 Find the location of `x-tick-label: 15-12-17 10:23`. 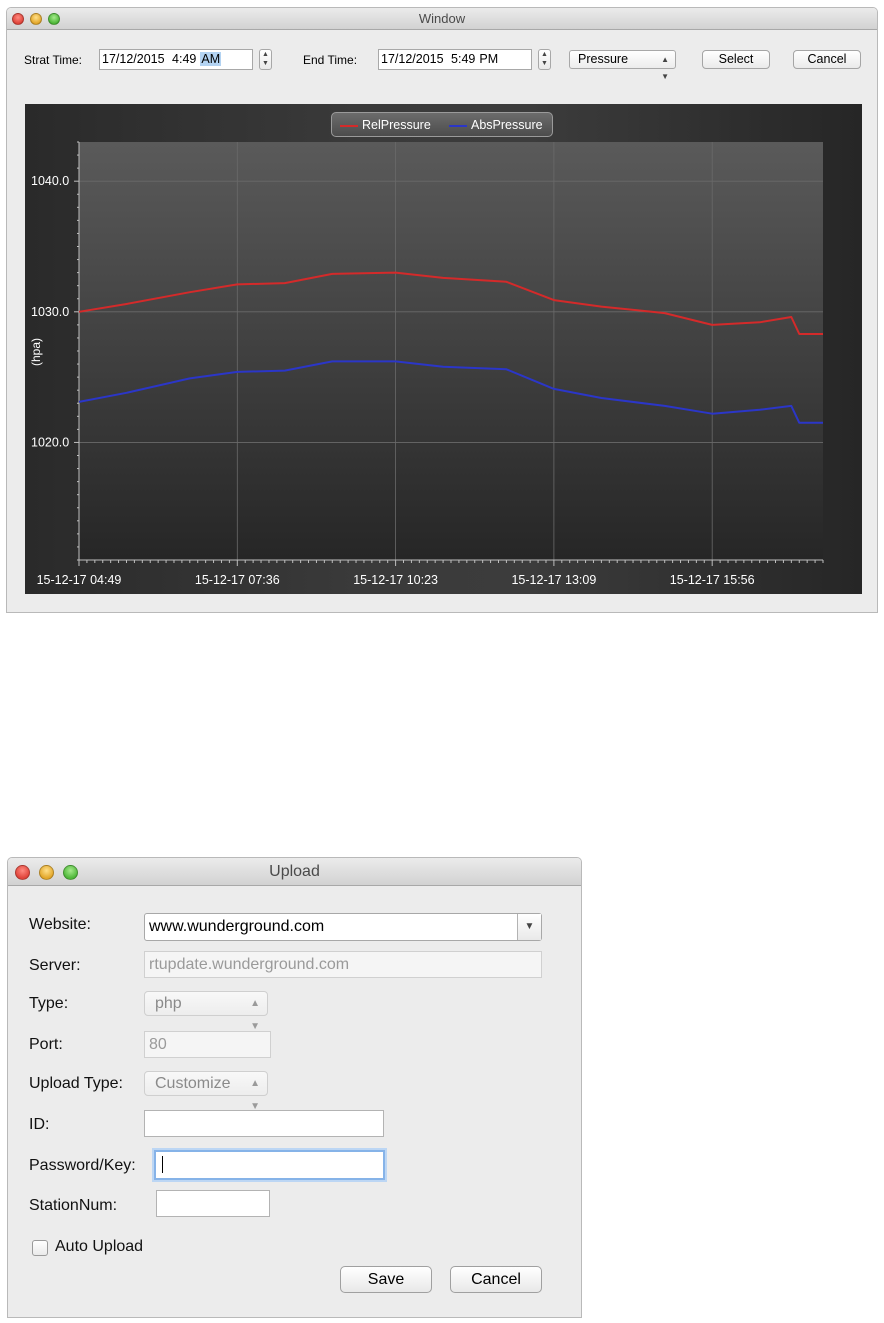

x-tick-label: 15-12-17 10:23 is located at coordinates (395, 580).